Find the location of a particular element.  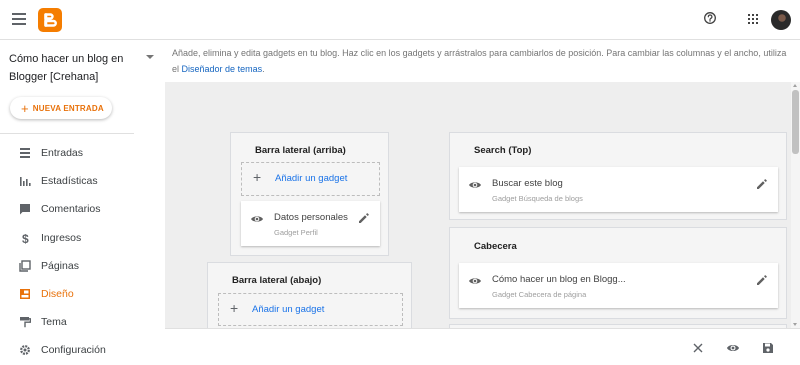

gadget-type: Gadget Cabecera de página is located at coordinates (539, 294).